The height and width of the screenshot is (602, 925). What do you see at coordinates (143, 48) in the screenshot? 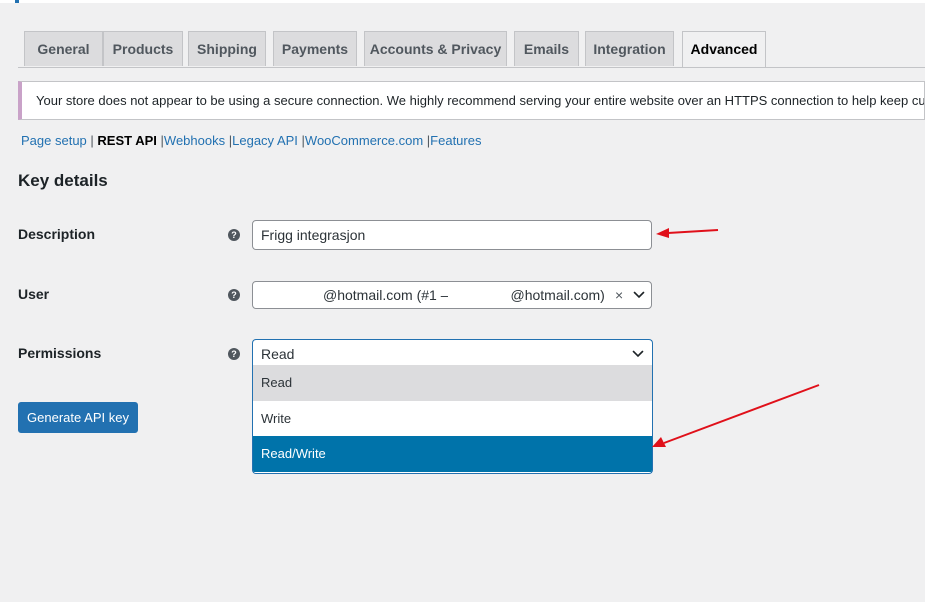
I see `tab-products: Products` at bounding box center [143, 48].